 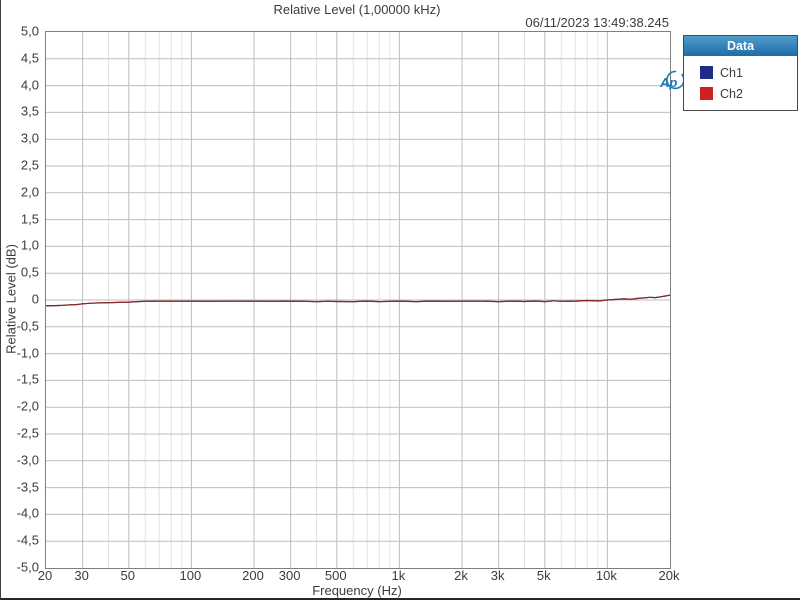 I want to click on legend-body: Ch1 Ch2, so click(x=740, y=83).